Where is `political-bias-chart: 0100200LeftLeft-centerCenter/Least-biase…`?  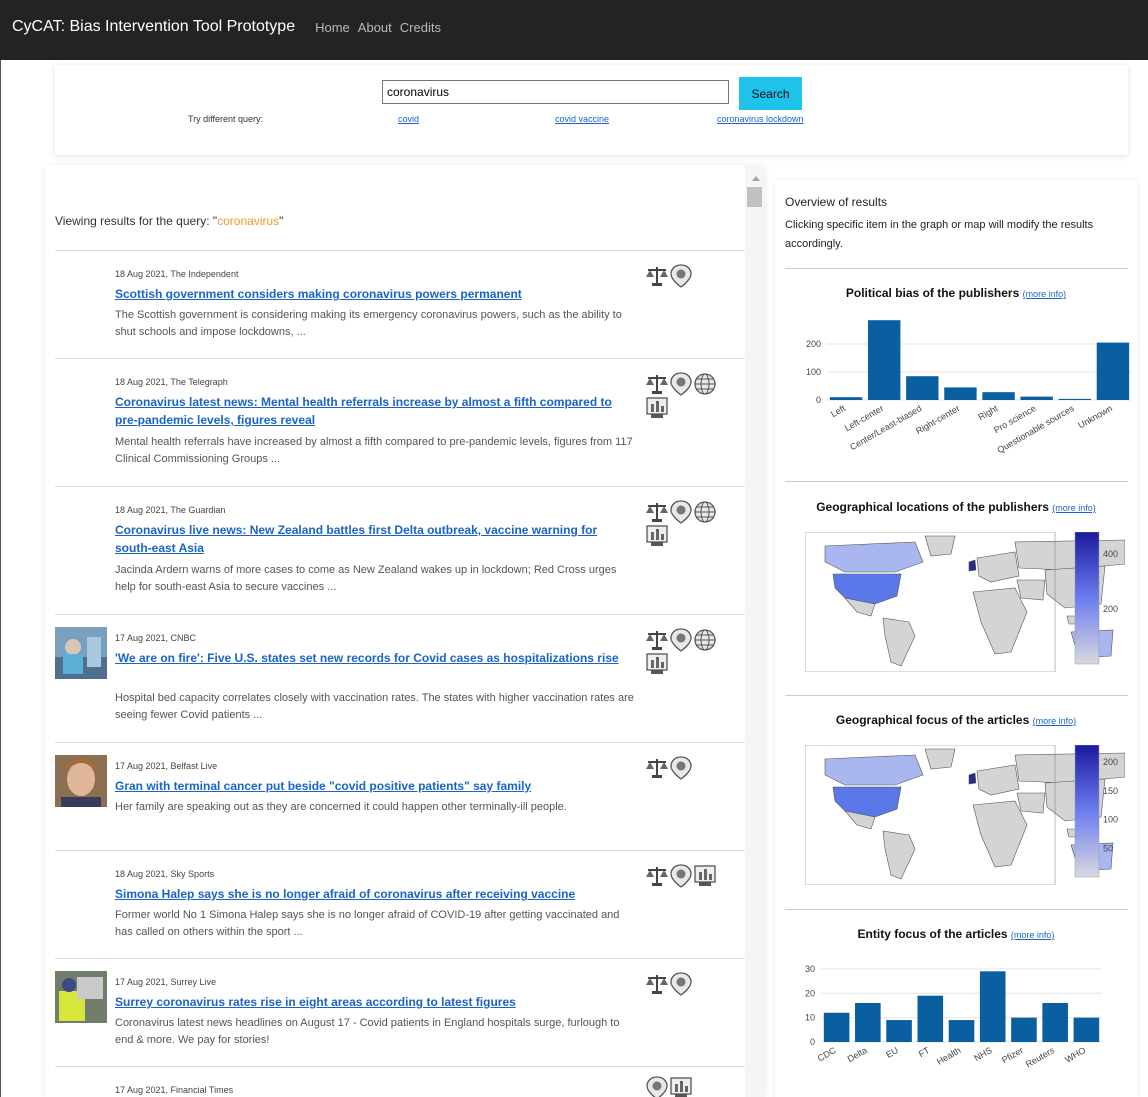
political-bias-chart: 0100200LeftLeft-centerCenter/Least-biase… is located at coordinates (956, 393).